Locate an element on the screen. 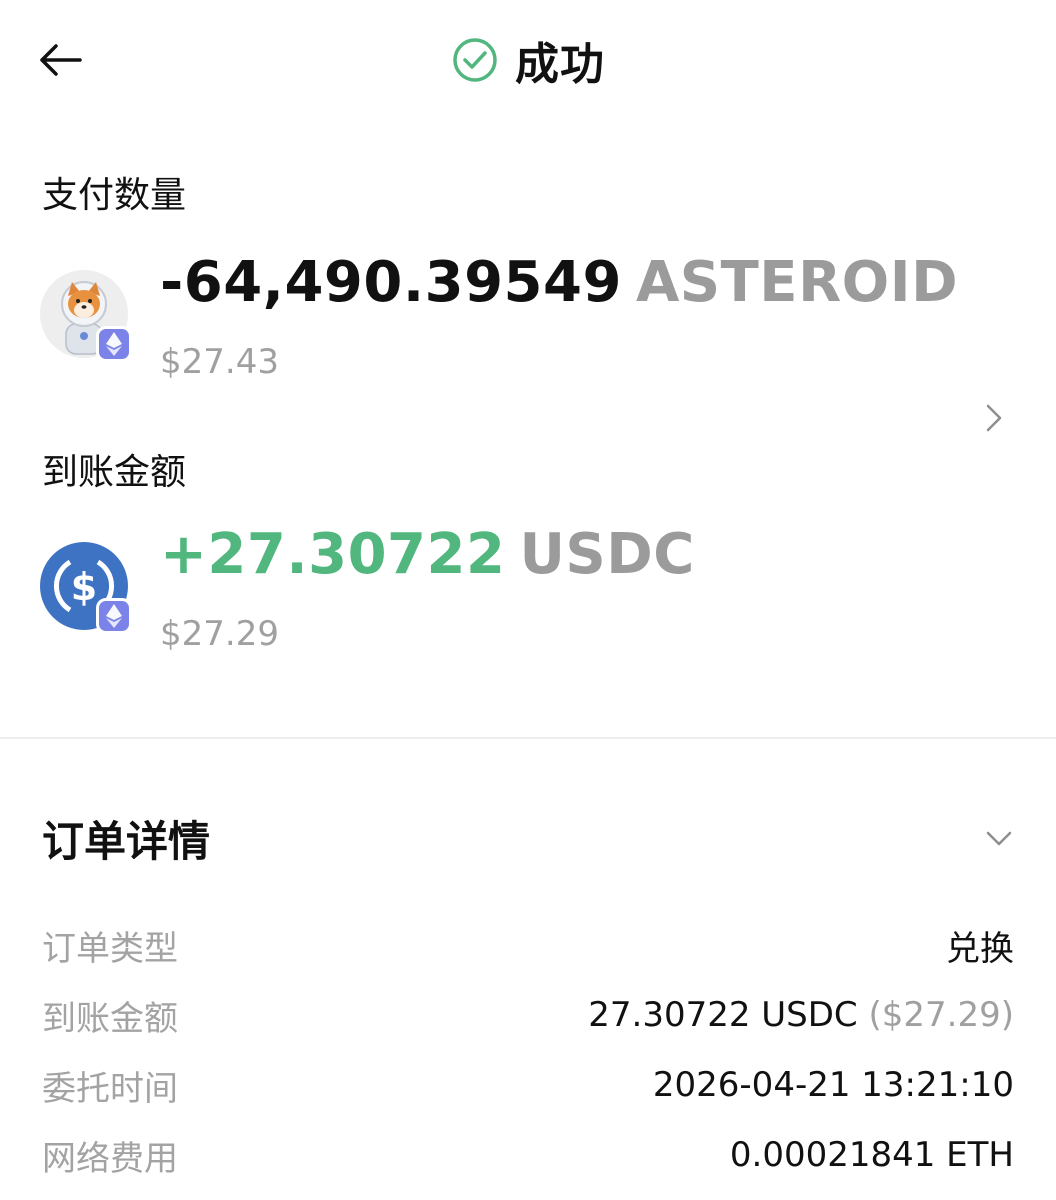 The width and height of the screenshot is (1056, 1200). usdc-token-icon: $ is located at coordinates (86, 588).